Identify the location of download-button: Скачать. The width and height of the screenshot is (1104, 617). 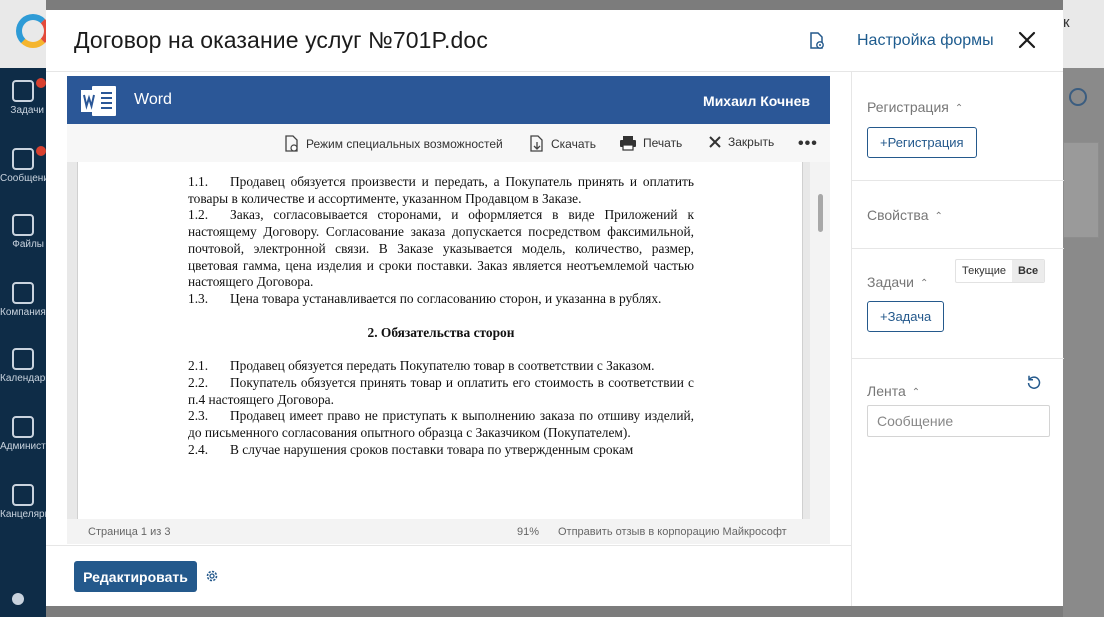
(562, 144).